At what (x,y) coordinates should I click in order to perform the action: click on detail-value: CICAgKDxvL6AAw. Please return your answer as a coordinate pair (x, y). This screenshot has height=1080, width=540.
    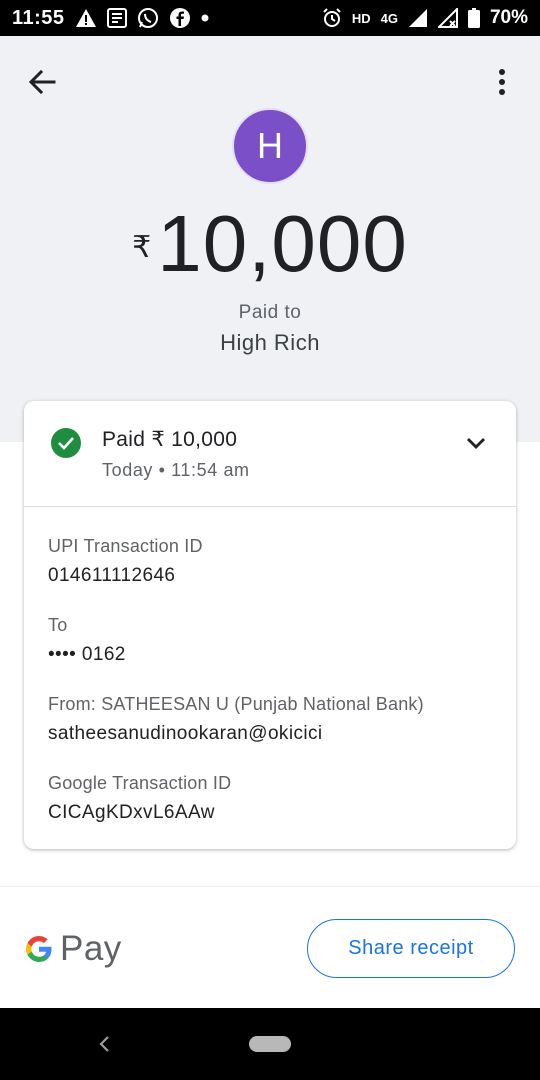
    Looking at the image, I should click on (131, 812).